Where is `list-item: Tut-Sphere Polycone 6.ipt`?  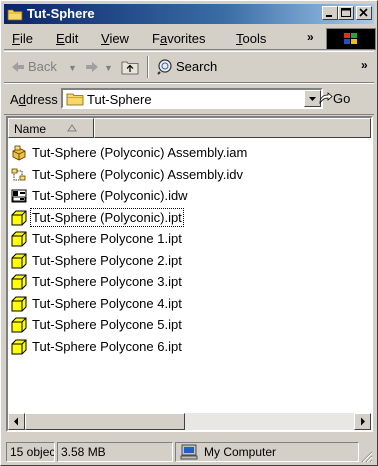 list-item: Tut-Sphere Polycone 6.ipt is located at coordinates (189, 347).